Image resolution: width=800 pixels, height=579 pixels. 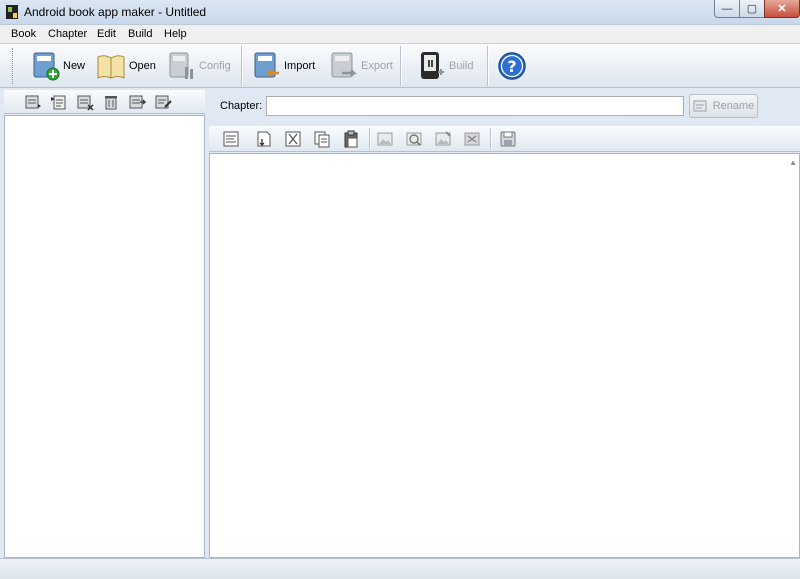 What do you see at coordinates (264, 139) in the screenshot?
I see `cut-icon` at bounding box center [264, 139].